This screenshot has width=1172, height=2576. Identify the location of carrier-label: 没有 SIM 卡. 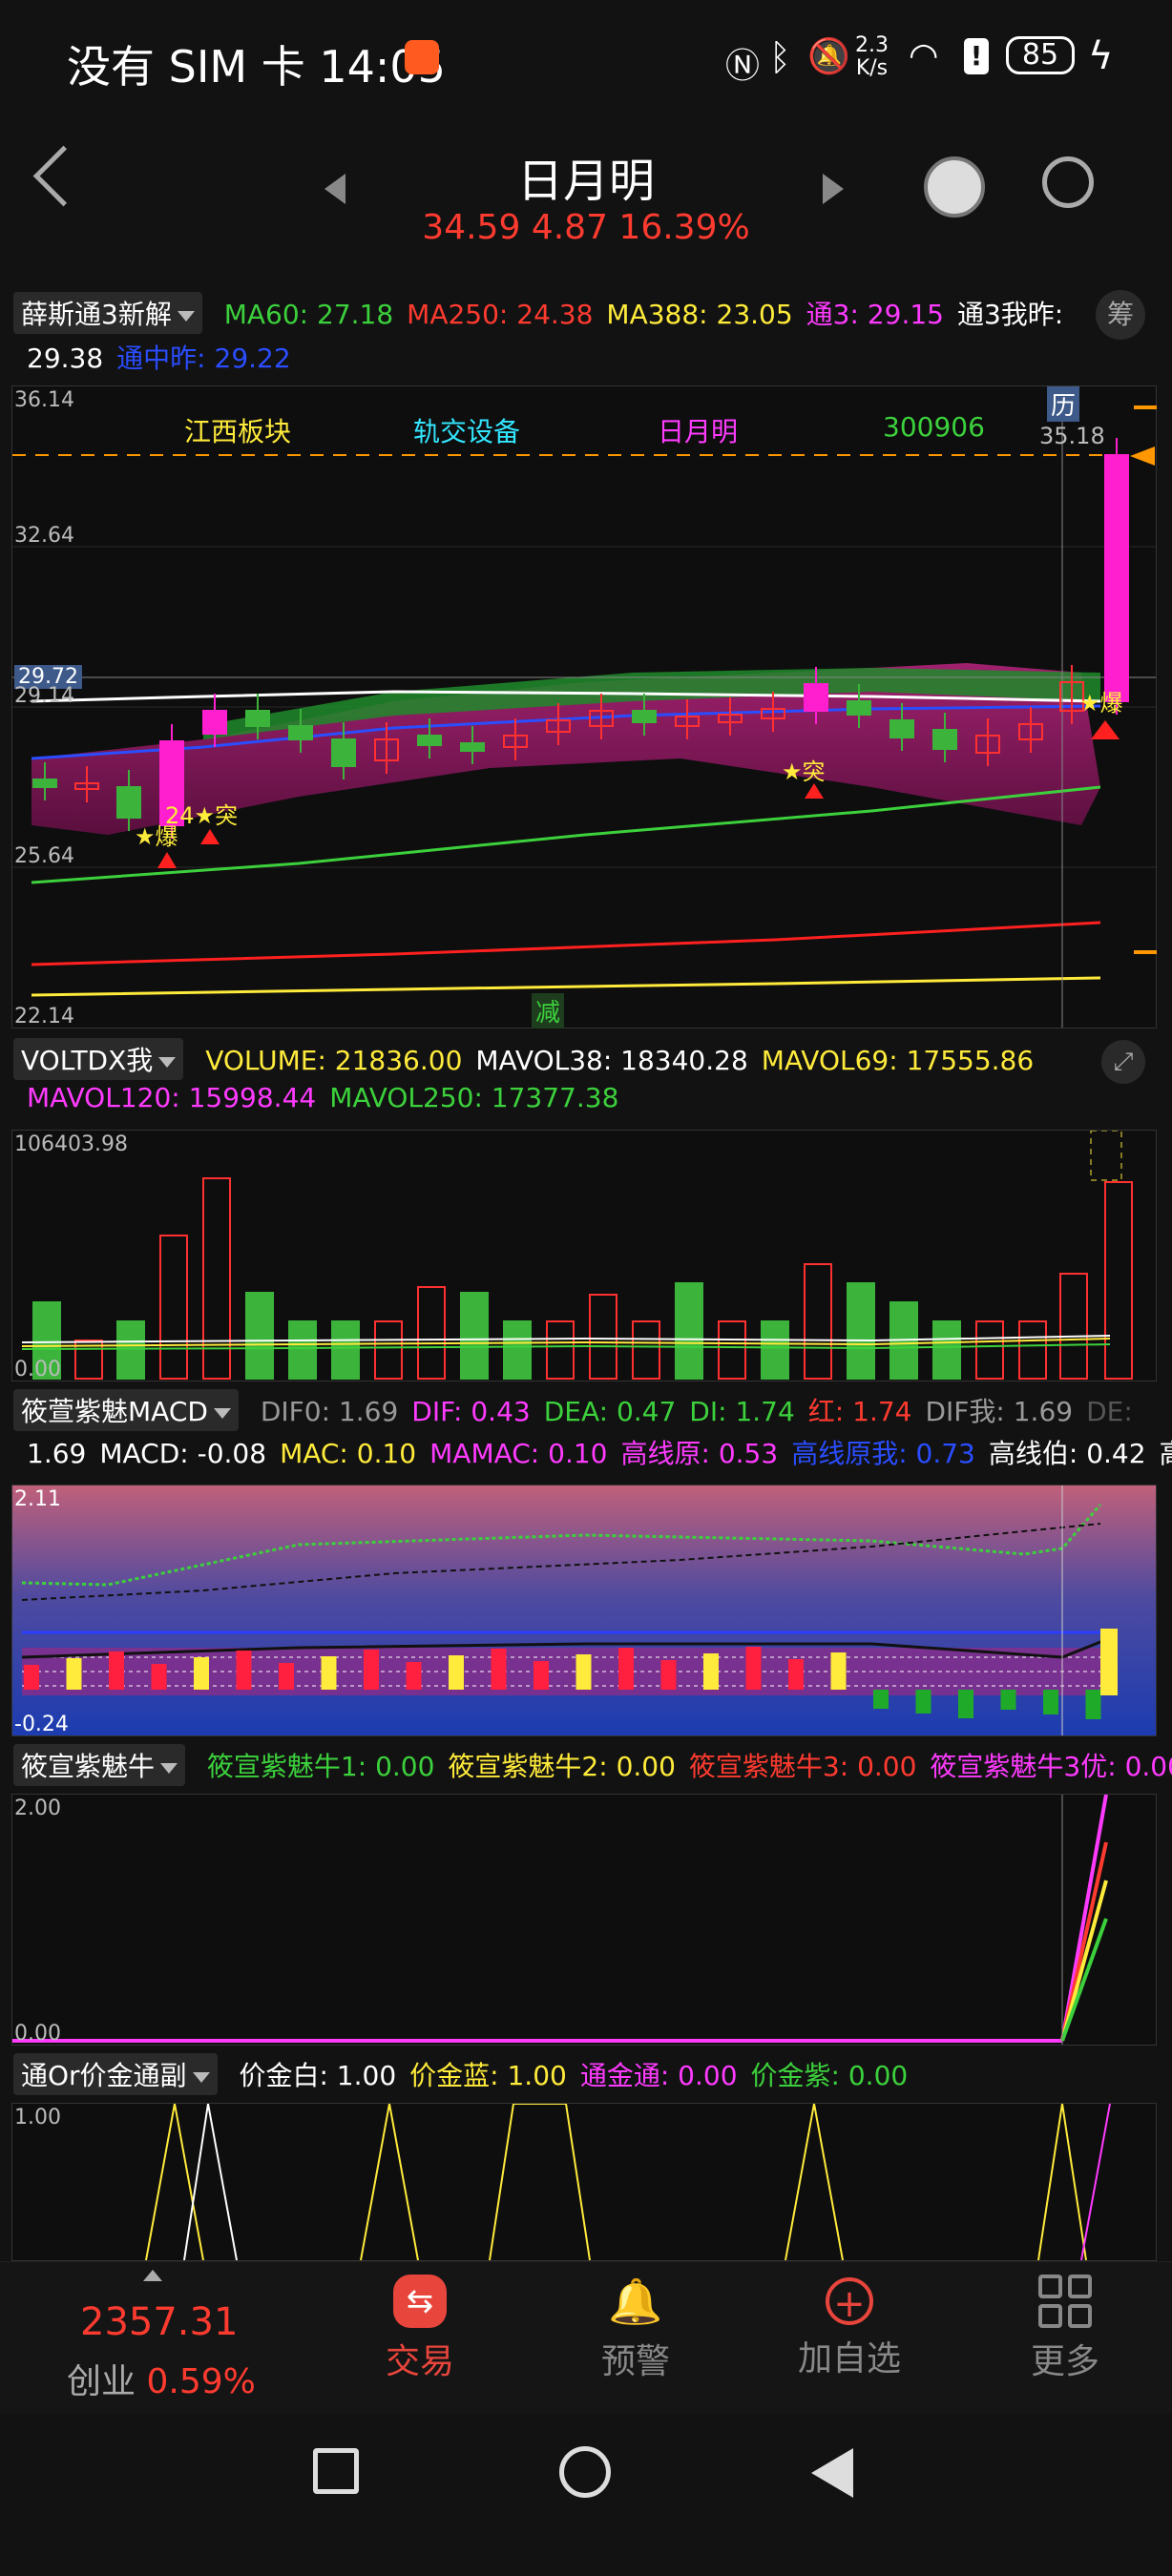
(186, 67).